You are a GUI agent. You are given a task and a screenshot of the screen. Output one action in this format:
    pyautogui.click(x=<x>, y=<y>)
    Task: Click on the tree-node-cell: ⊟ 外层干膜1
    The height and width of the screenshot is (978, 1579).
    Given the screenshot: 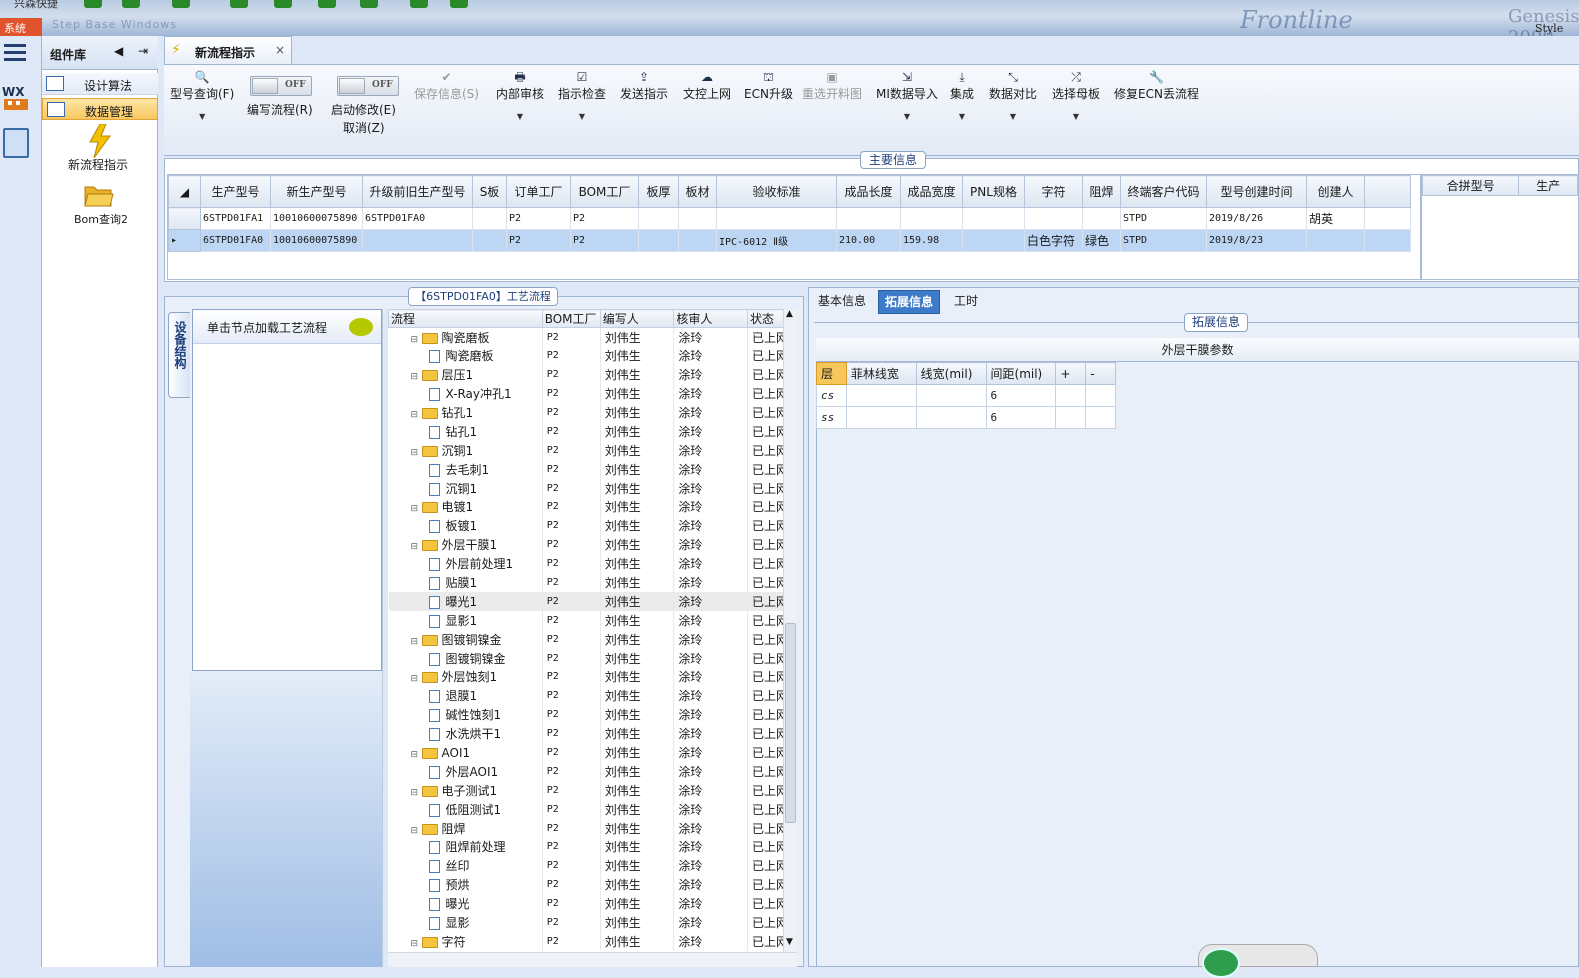 What is the action you would take?
    pyautogui.click(x=465, y=545)
    